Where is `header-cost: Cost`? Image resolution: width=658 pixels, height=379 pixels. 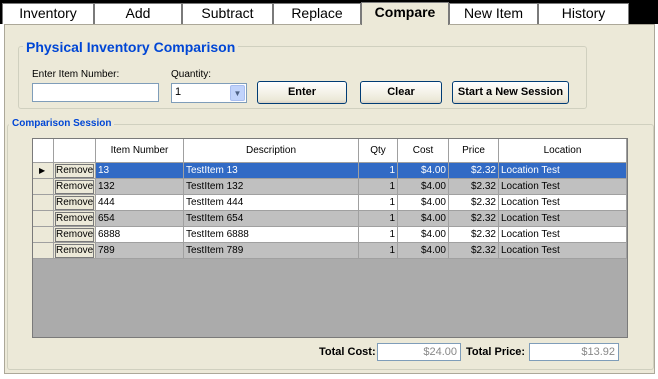
header-cost: Cost is located at coordinates (423, 151).